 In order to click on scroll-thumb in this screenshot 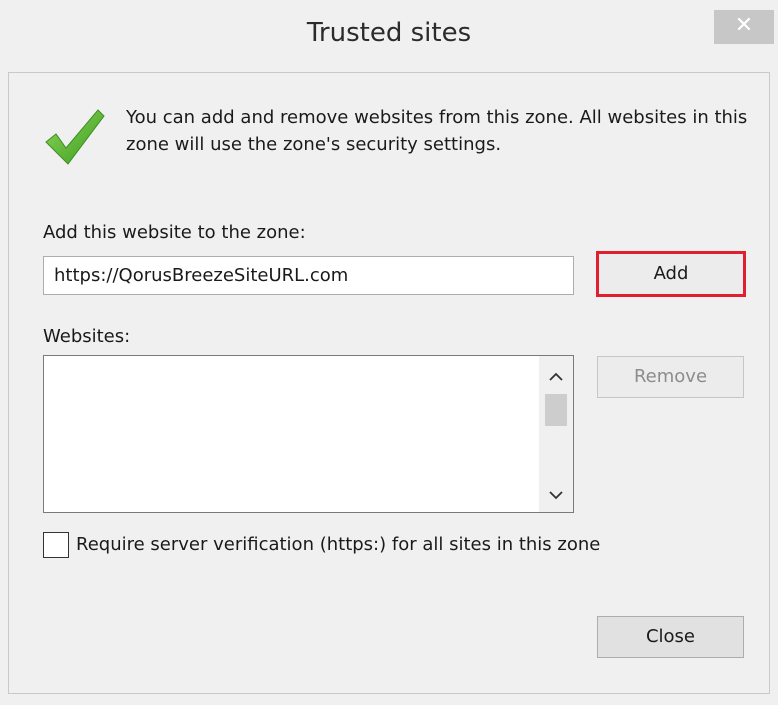, I will do `click(556, 410)`.